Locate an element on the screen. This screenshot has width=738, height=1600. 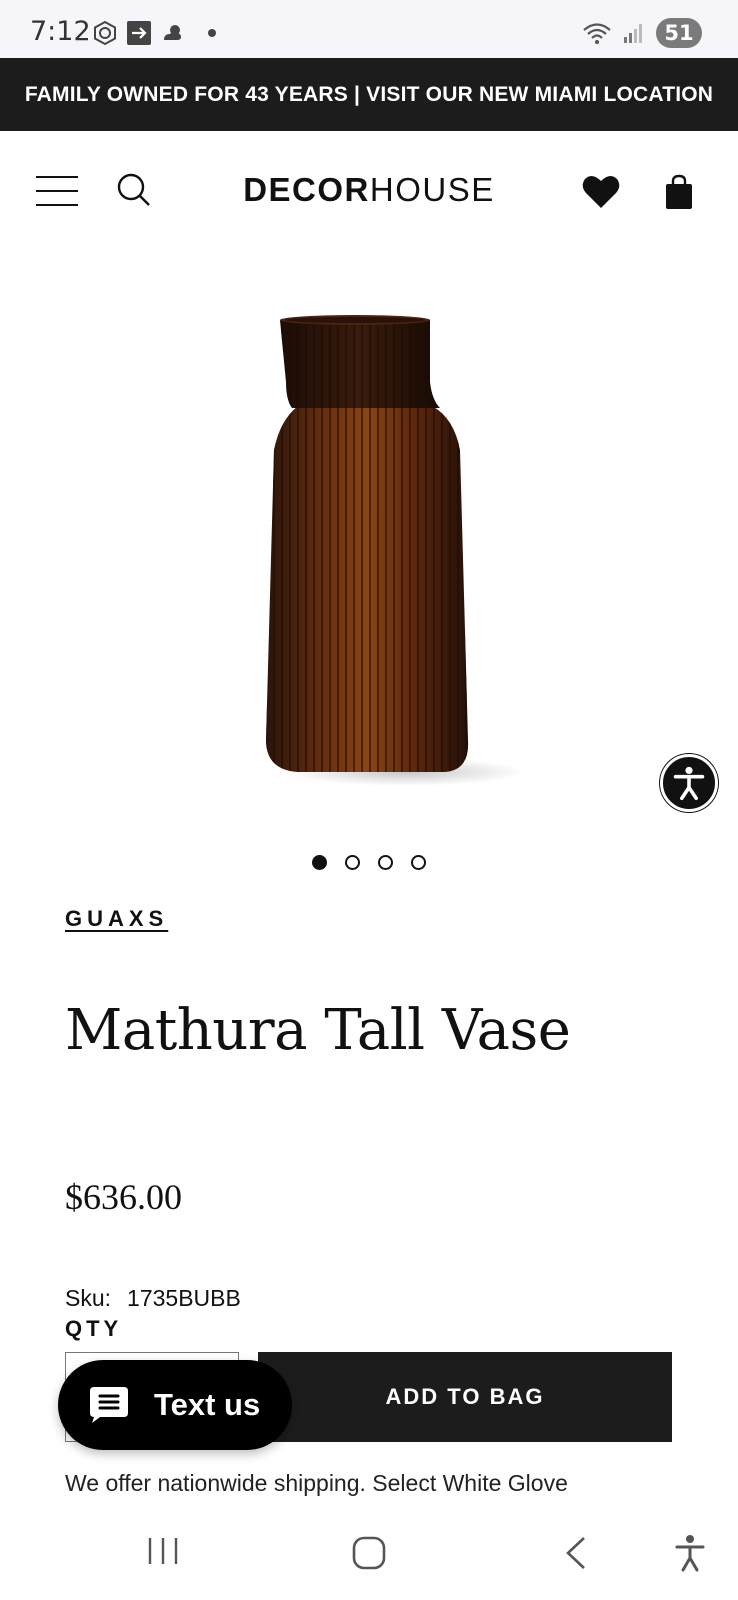
chat-bubble-icon is located at coordinates (109, 1405).